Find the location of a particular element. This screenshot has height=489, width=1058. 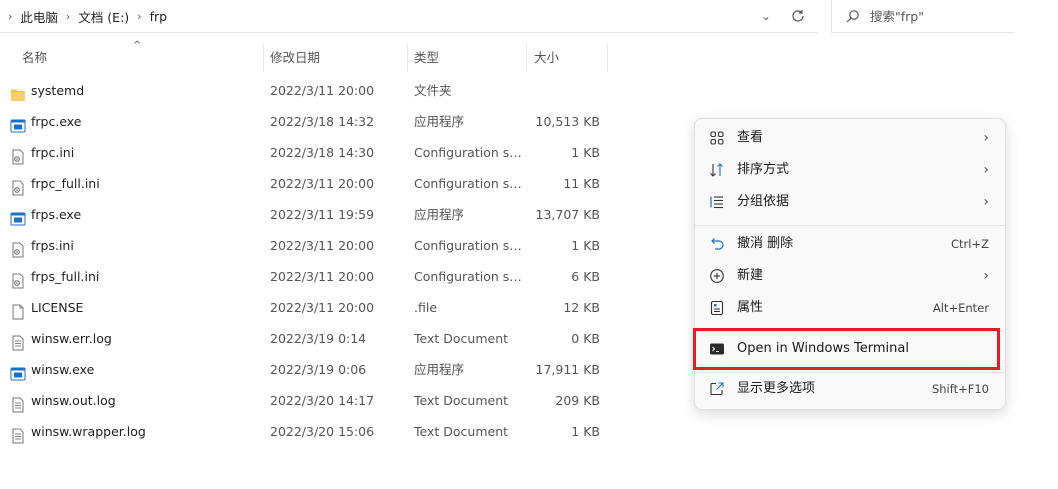

file-name-cell: frpc.ini is located at coordinates (135, 152).